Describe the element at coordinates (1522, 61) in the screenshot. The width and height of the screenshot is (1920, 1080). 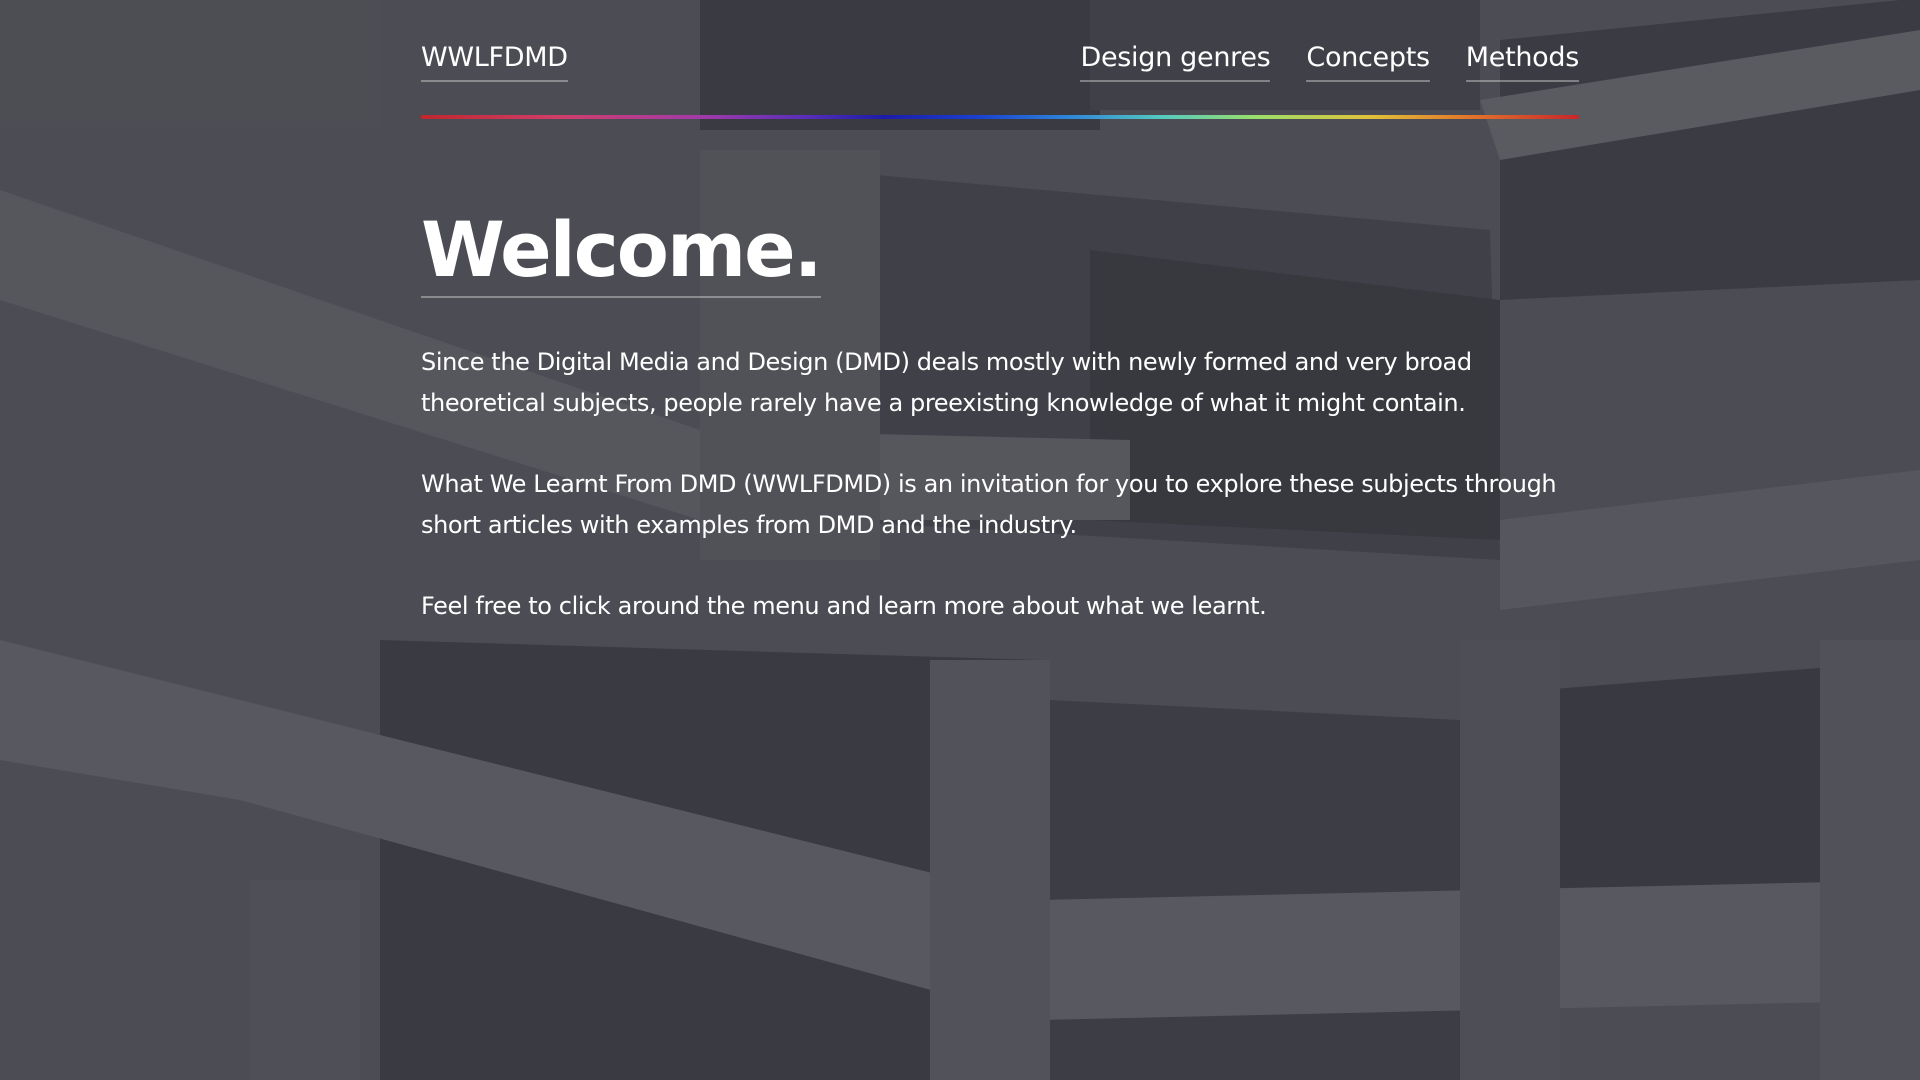
I see `nav-item-methods: Methods` at that location.